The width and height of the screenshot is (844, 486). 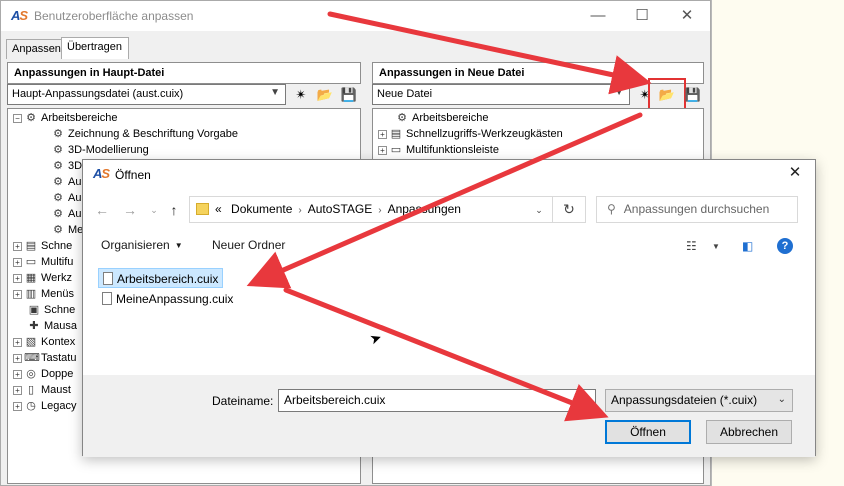 I want to click on address-bar: « Dokumente › AutoSTAGE › Anpassungen, so click(x=387, y=209).